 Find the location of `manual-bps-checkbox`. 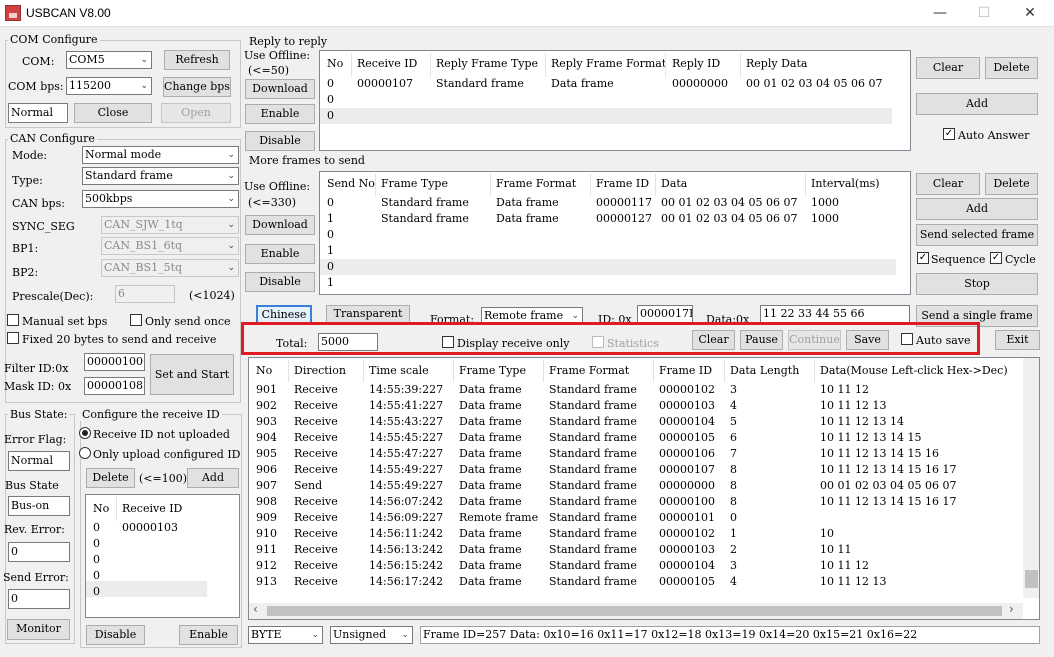

manual-bps-checkbox is located at coordinates (13, 320).